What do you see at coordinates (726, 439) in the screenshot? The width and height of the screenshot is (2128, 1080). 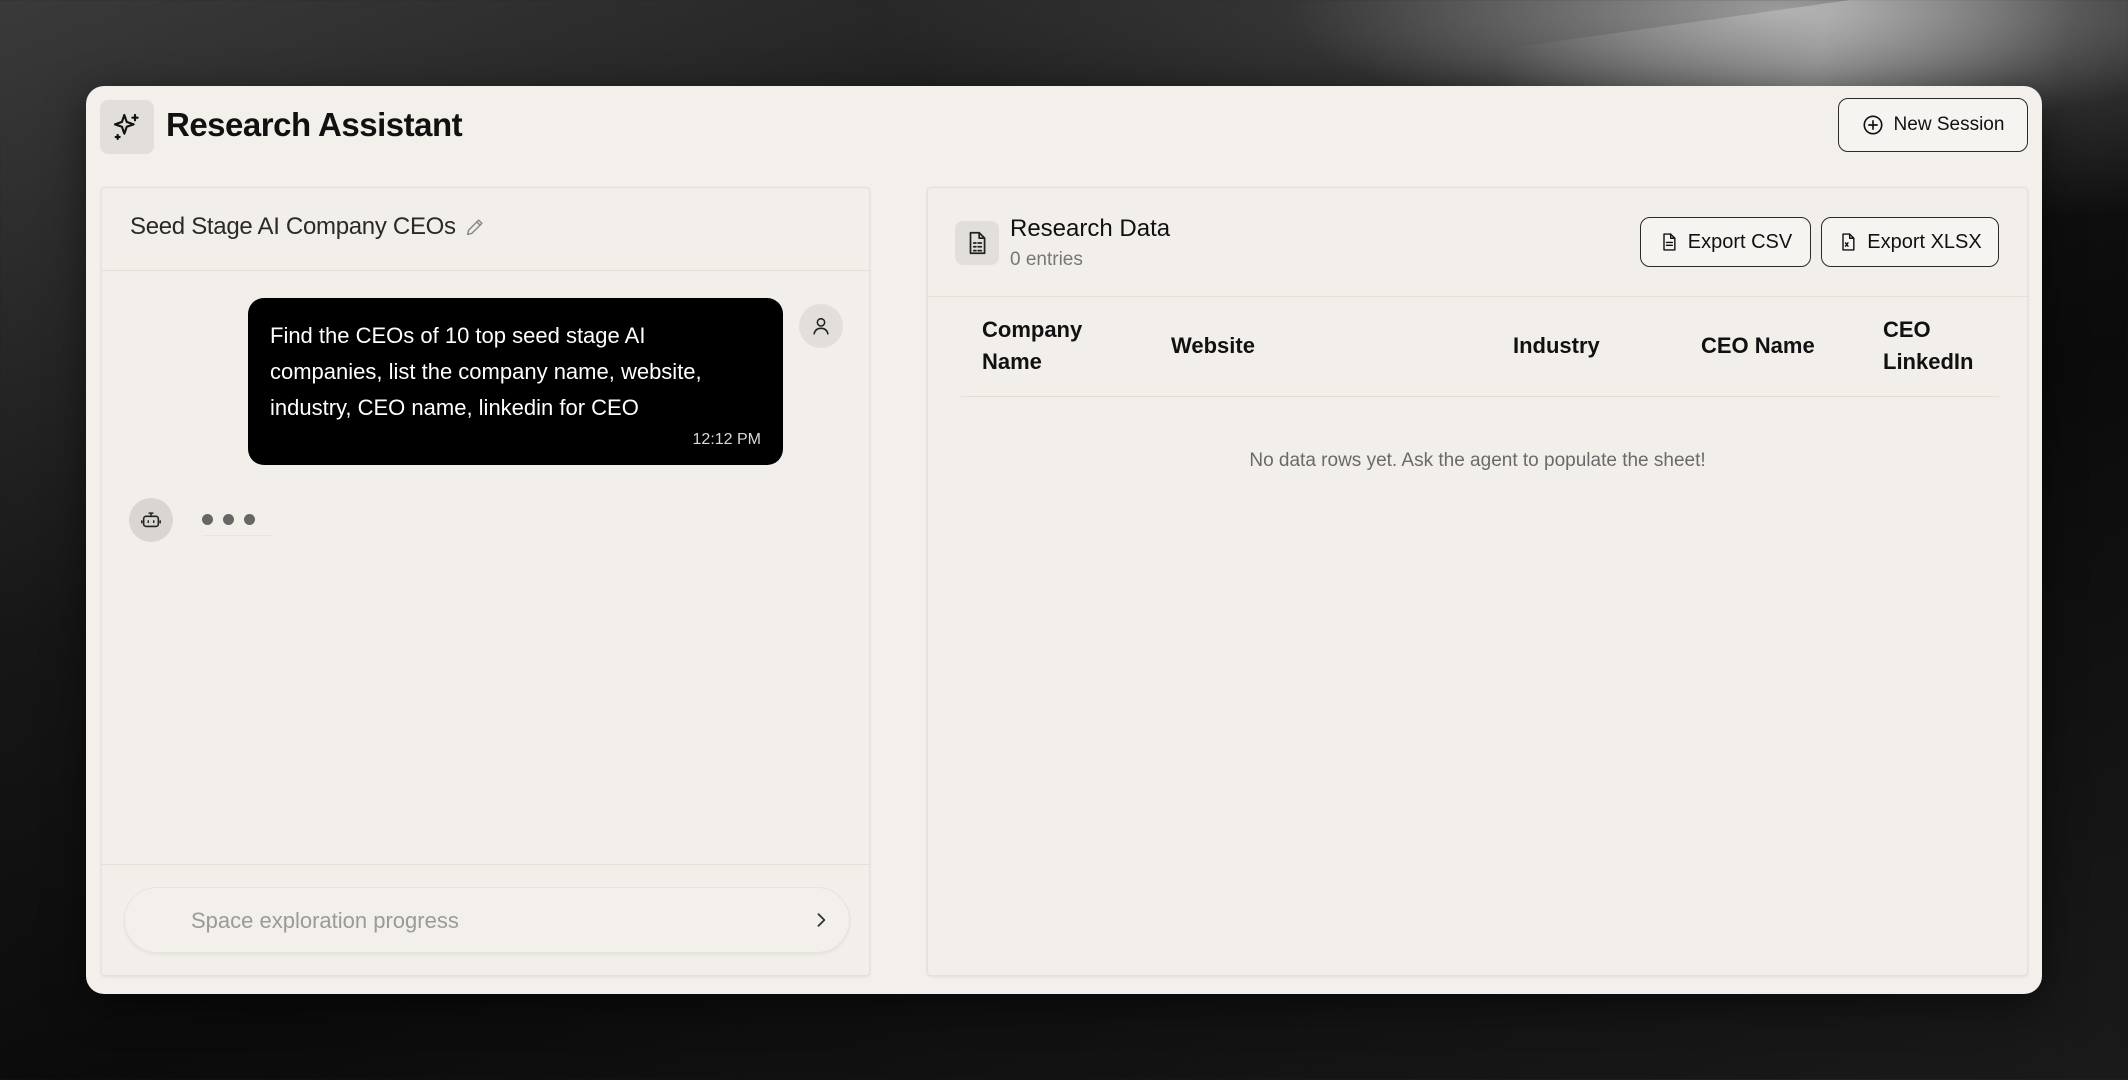 I see `message-timestamp: 12:12 PM` at bounding box center [726, 439].